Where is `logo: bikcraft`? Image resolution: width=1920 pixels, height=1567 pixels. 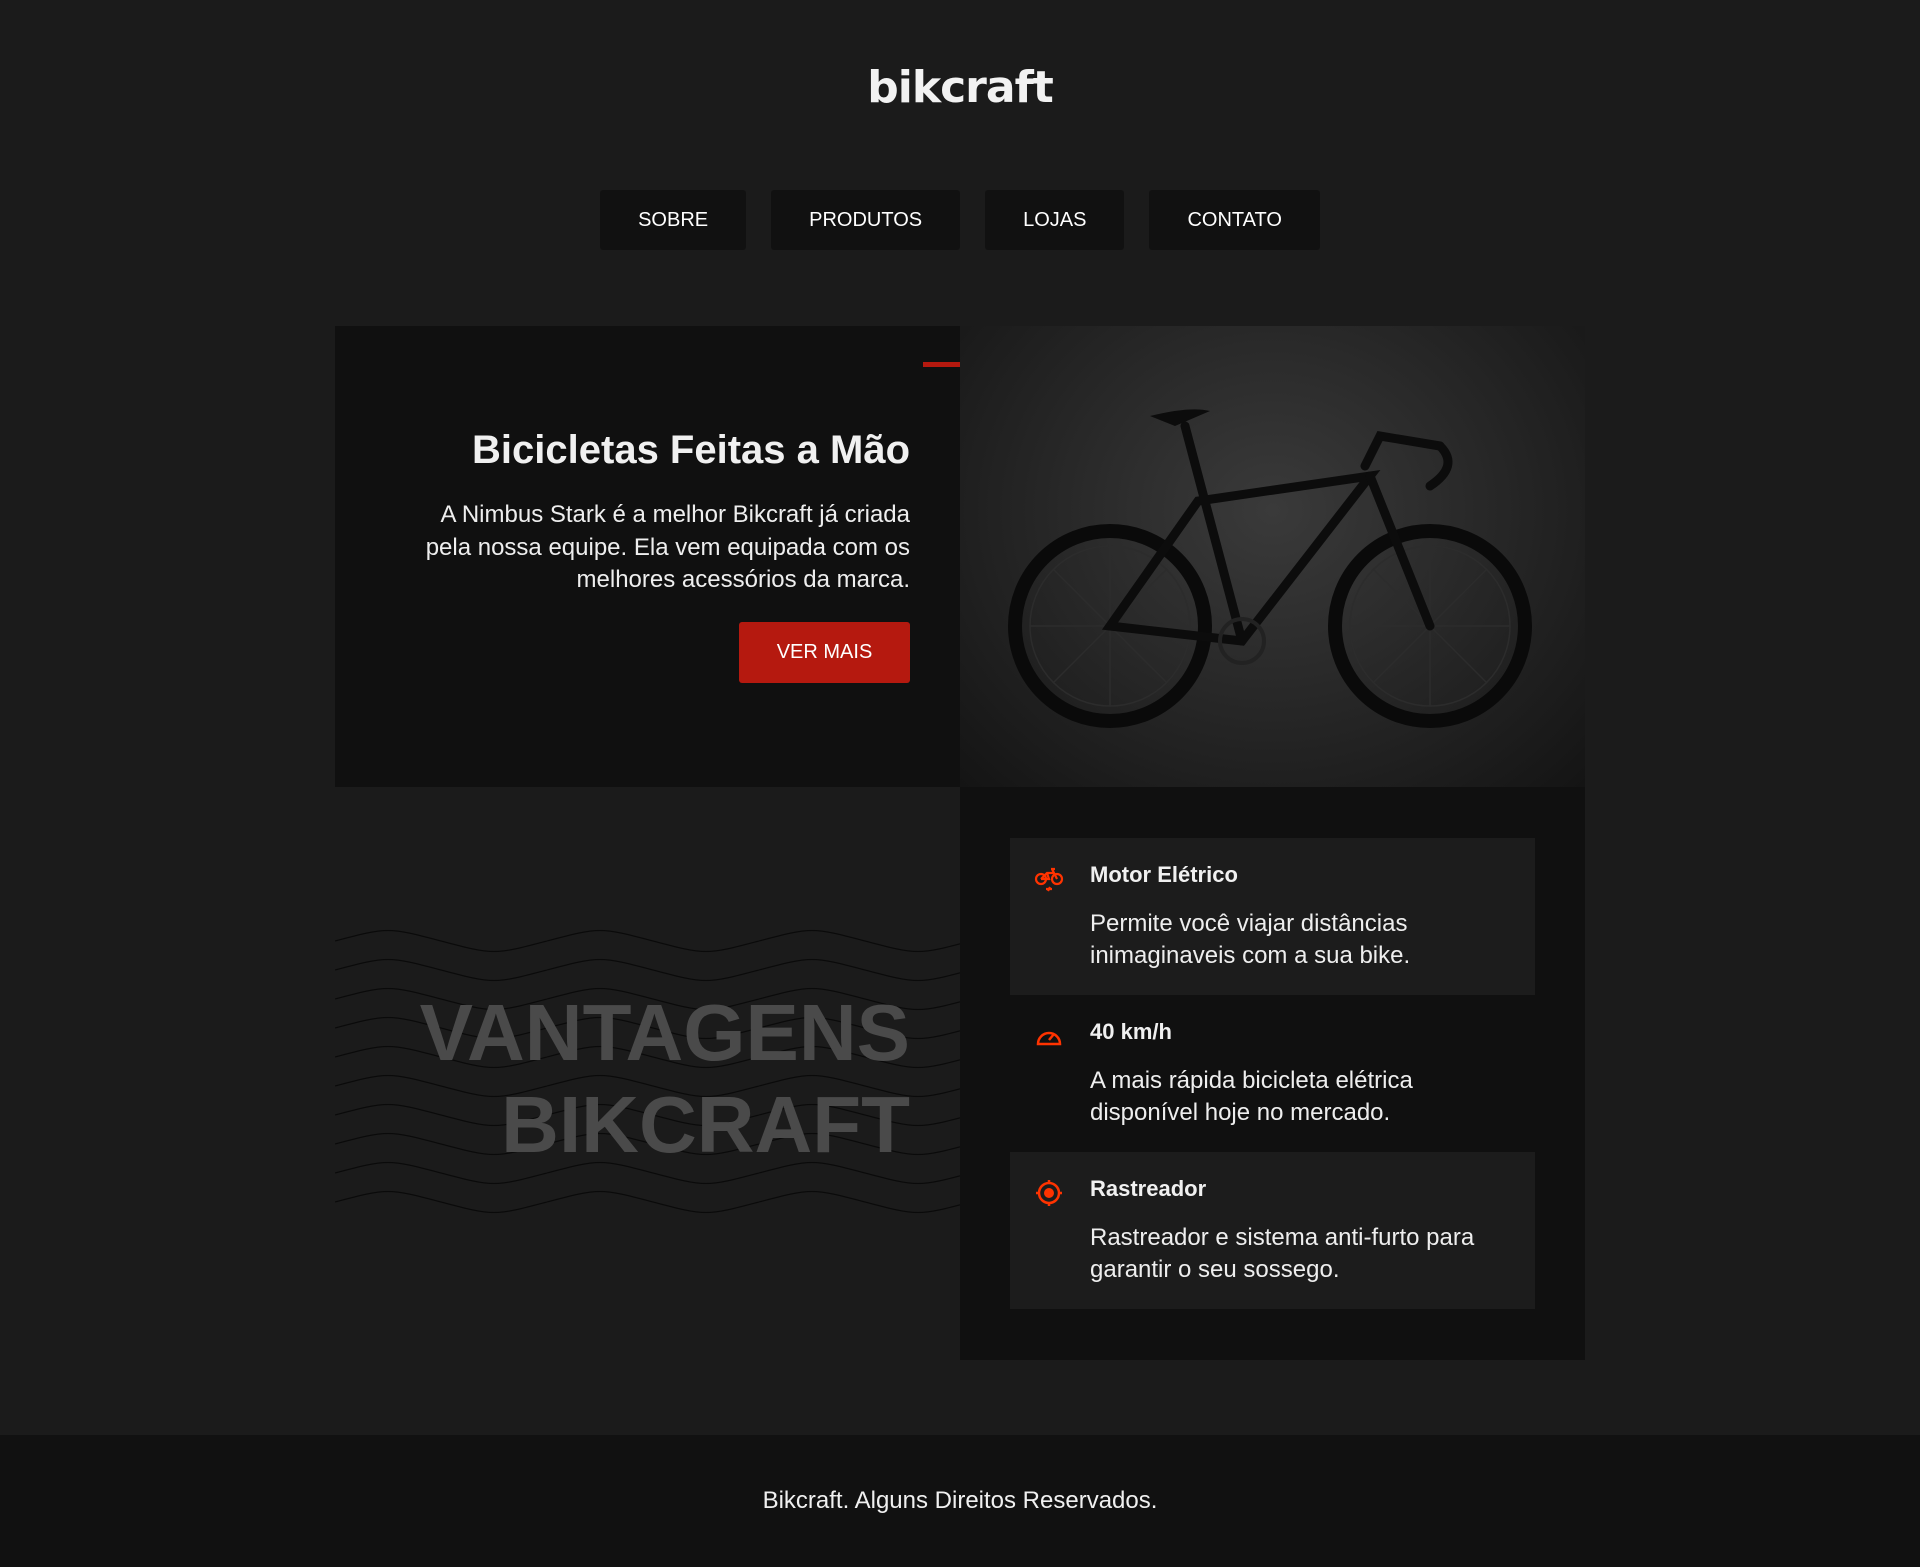
logo: bikcraft is located at coordinates (960, 87).